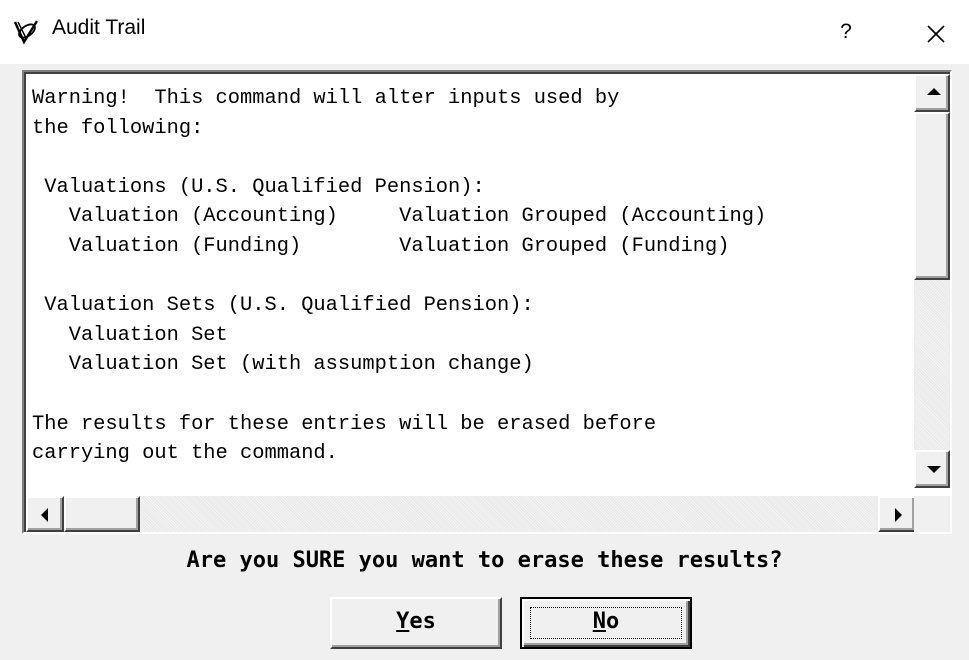 The height and width of the screenshot is (660, 969). Describe the element at coordinates (422, 621) in the screenshot. I see `yes-label-rest: es` at that location.